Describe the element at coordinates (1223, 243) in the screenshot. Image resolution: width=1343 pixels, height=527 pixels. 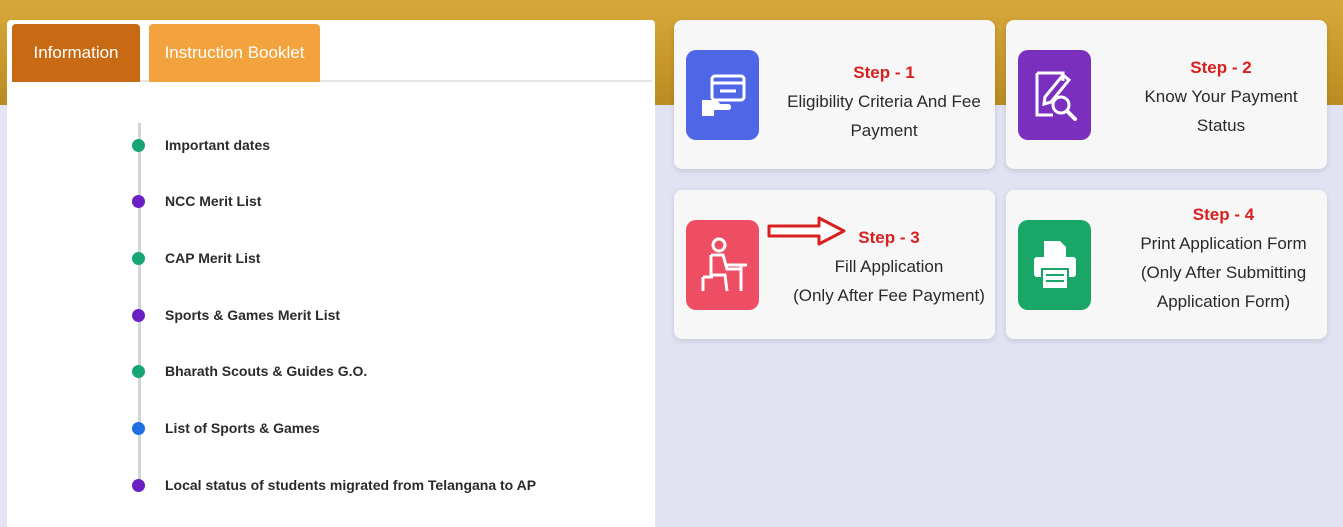
I see `step-title-line: Print Application Form` at that location.